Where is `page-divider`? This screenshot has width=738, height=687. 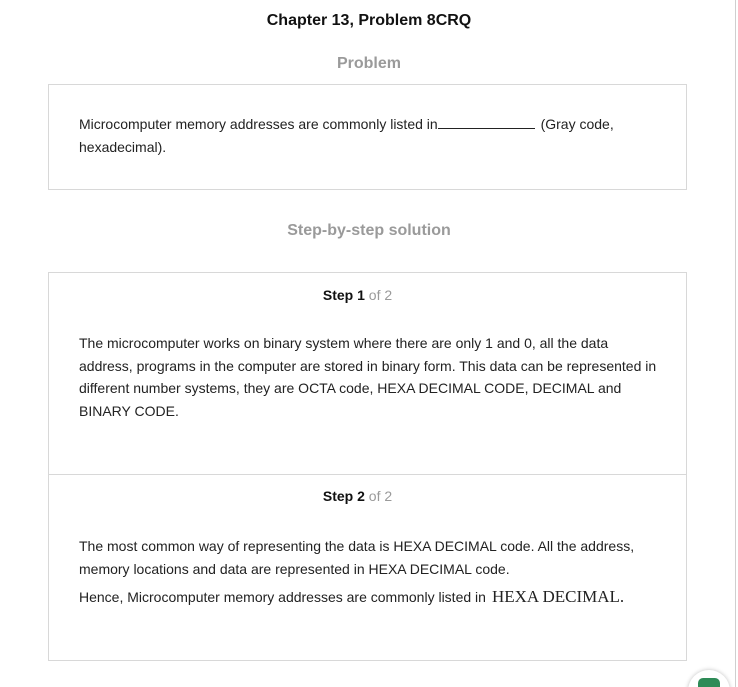
page-divider is located at coordinates (735, 343).